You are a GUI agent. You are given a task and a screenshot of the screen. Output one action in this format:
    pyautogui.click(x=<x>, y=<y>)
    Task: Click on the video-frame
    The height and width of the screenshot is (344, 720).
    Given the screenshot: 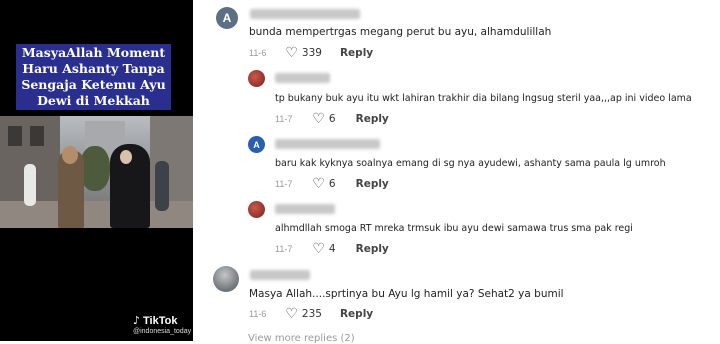 What is the action you would take?
    pyautogui.click(x=96, y=172)
    